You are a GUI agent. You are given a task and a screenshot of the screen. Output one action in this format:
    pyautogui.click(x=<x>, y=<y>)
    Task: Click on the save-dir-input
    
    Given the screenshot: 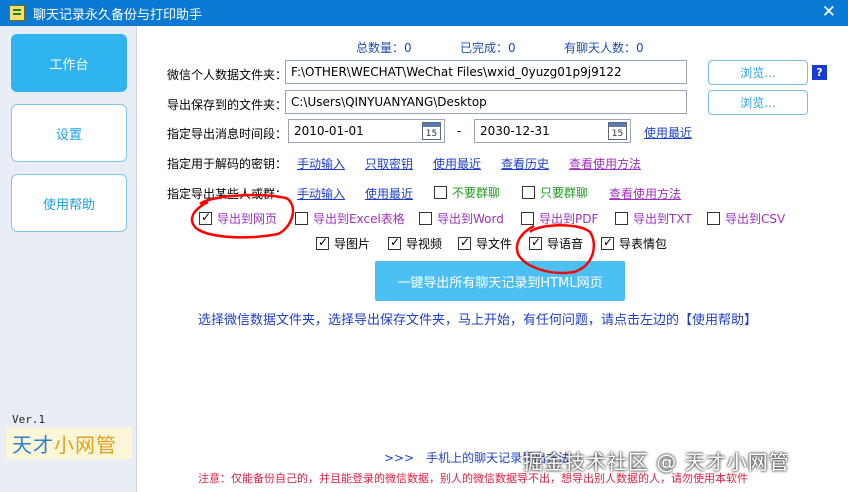 What is the action you would take?
    pyautogui.click(x=486, y=102)
    